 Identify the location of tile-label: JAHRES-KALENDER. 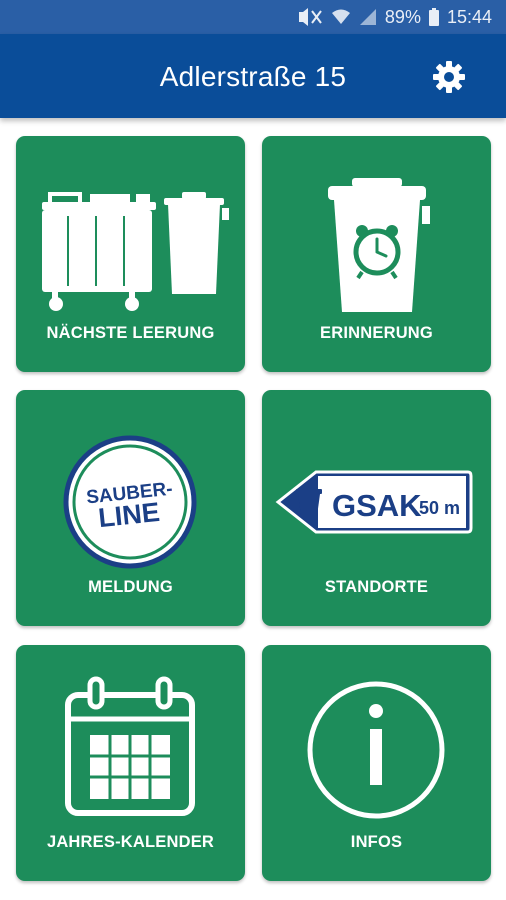
(130, 842).